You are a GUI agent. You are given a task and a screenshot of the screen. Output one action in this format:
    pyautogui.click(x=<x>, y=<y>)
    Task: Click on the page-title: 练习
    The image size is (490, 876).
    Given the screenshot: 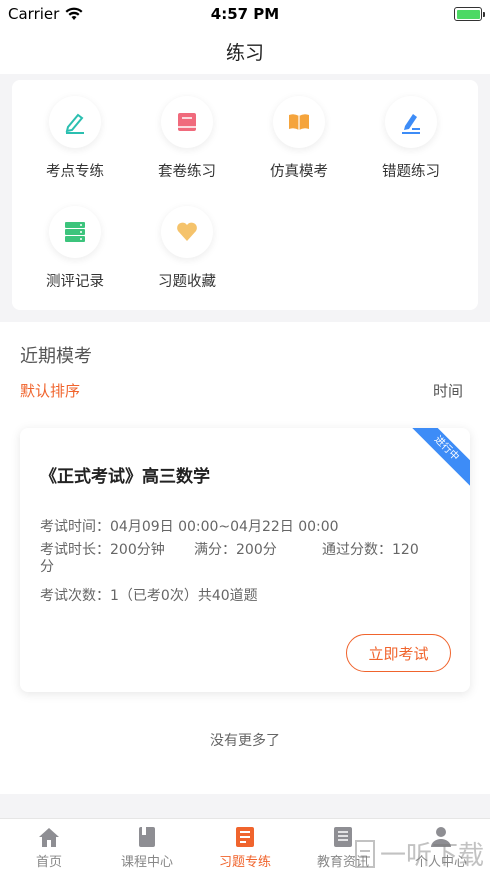 What is the action you would take?
    pyautogui.click(x=244, y=52)
    